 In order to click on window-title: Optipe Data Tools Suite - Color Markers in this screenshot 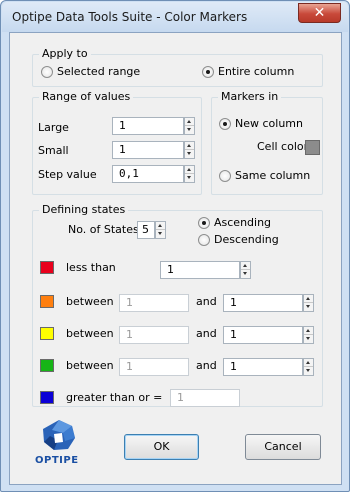, I will do `click(130, 17)`.